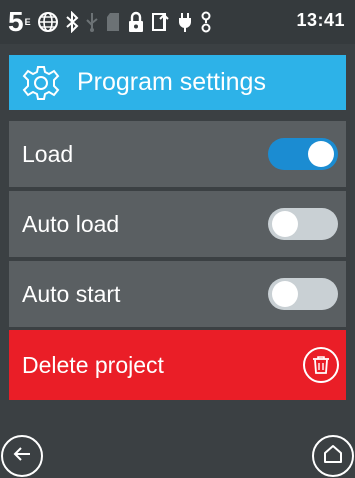 The width and height of the screenshot is (355, 478). What do you see at coordinates (177, 294) in the screenshot?
I see `setting-row-auto-start: Auto start` at bounding box center [177, 294].